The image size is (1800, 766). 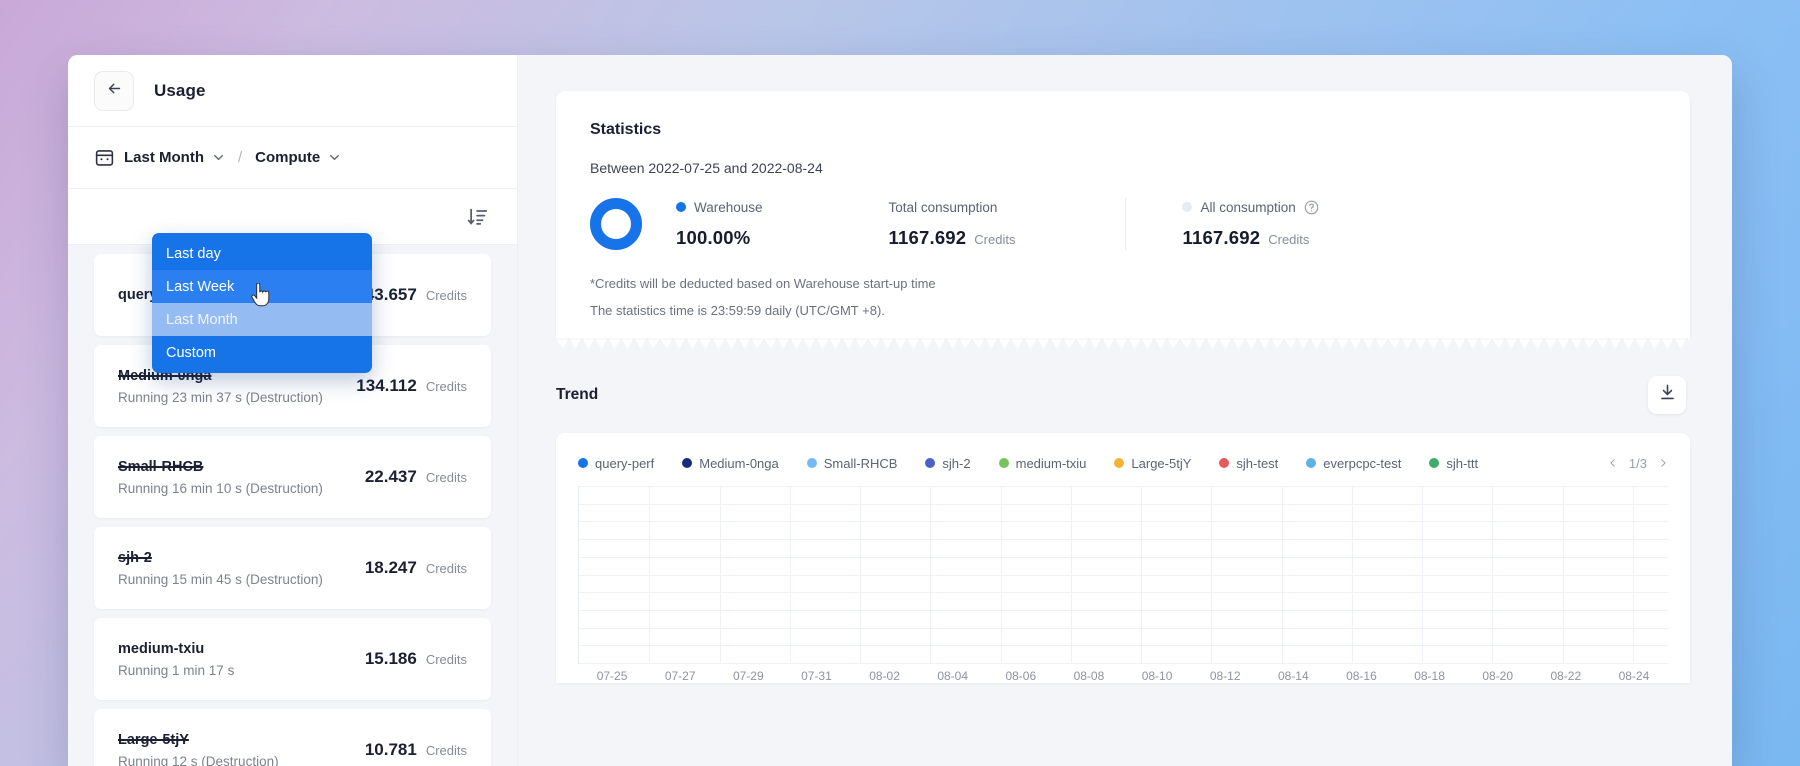 What do you see at coordinates (220, 568) in the screenshot?
I see `warehouse-info: sjh-2 Running 15 min 45 s (Destruction)` at bounding box center [220, 568].